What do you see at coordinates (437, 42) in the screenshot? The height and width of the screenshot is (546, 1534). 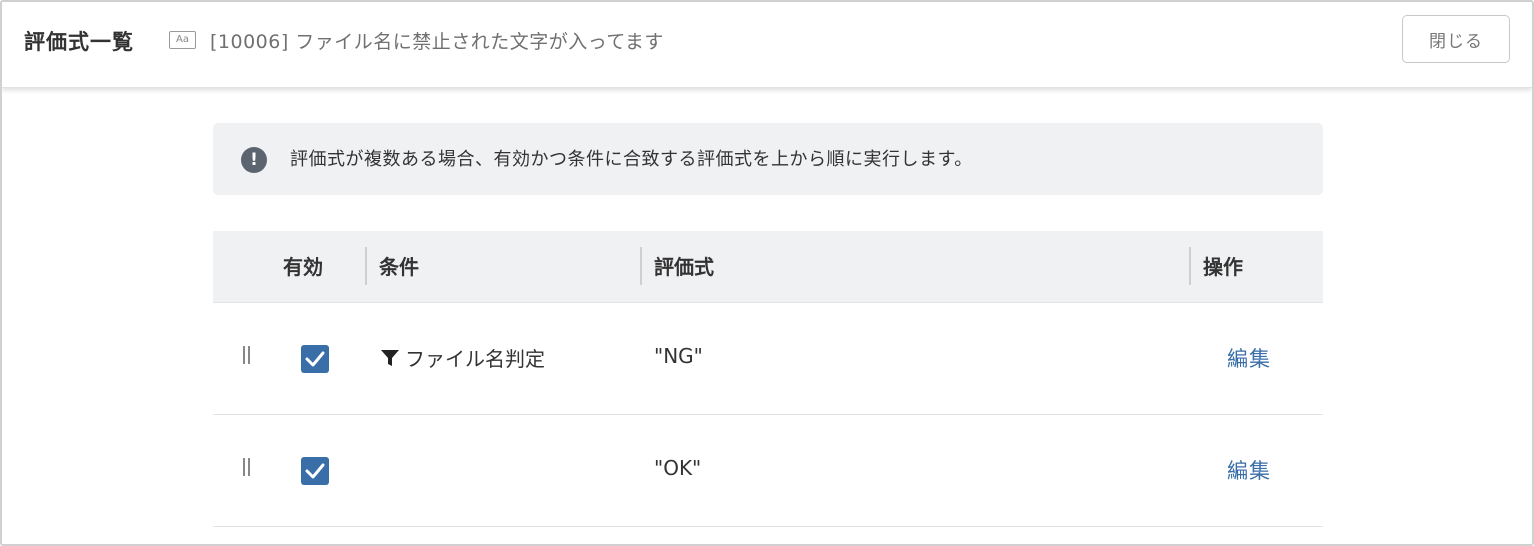 I see `rule-name: [10006] ファイル名に禁止された文字が入ってます` at bounding box center [437, 42].